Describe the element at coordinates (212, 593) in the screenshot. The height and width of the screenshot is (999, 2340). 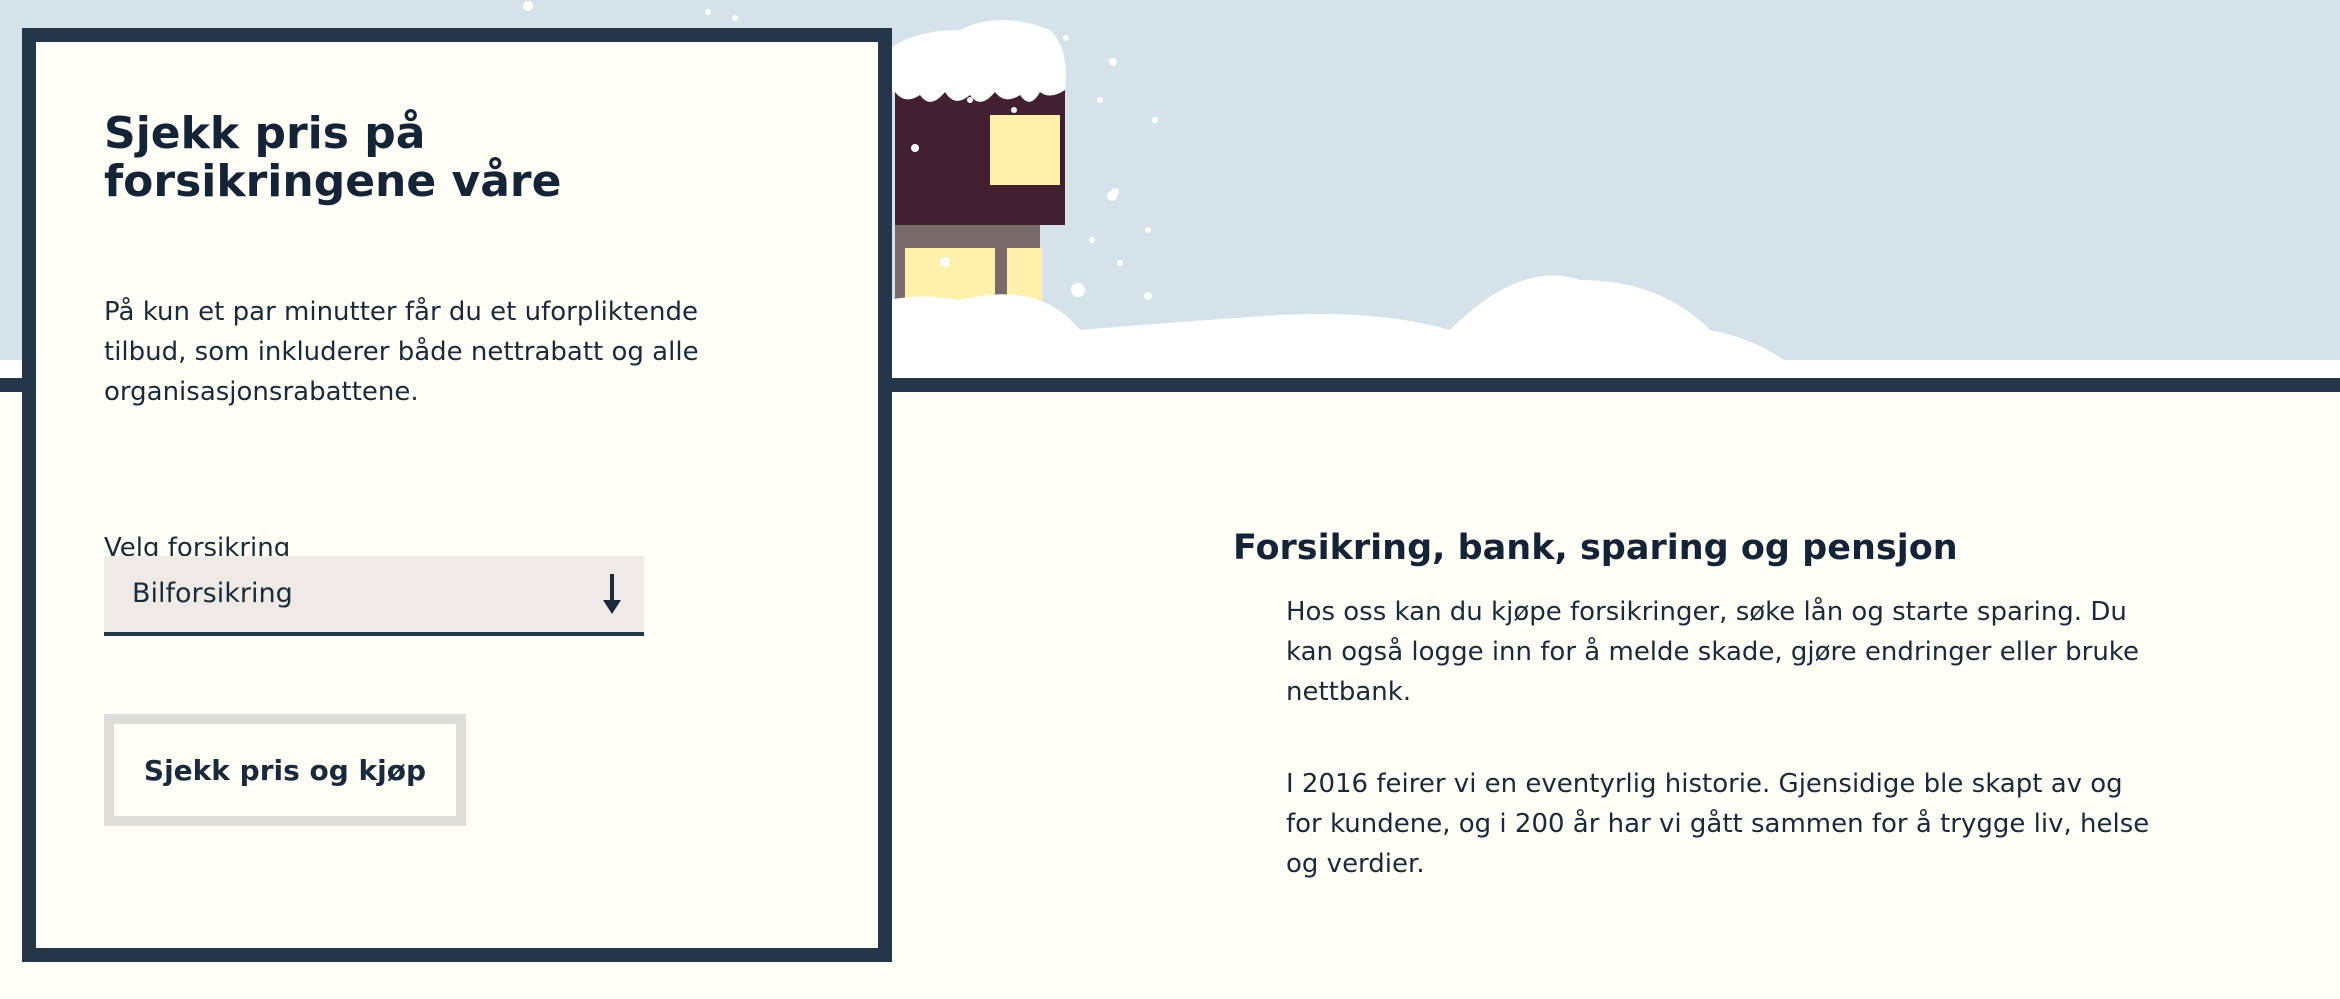
I see `select-value: Bilforsikring` at that location.